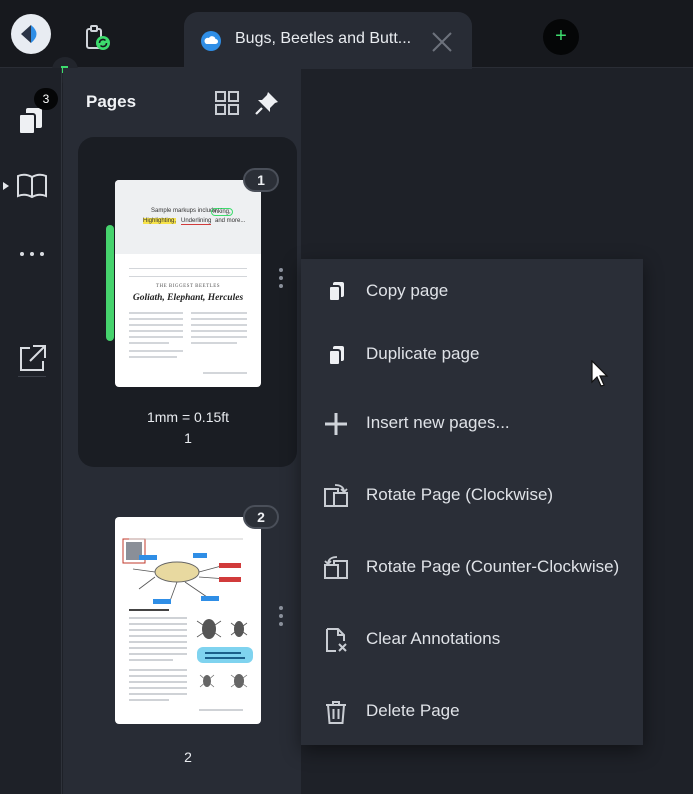 The height and width of the screenshot is (794, 693). I want to click on menu-item-delete-page: Delete Page, so click(472, 711).